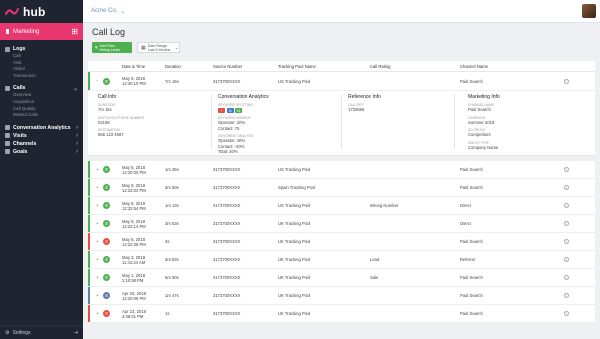  I want to click on settings-button: ⚙ Settings ⇥, so click(41, 332).